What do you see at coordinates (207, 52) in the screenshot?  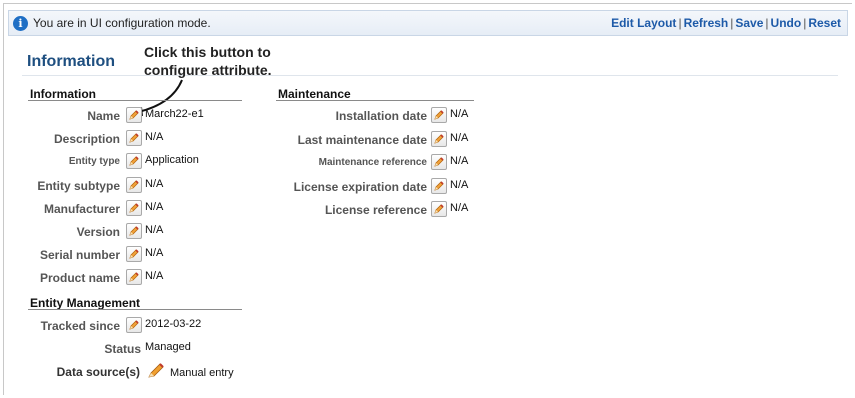 I see `callout-line-1: Click this button to` at bounding box center [207, 52].